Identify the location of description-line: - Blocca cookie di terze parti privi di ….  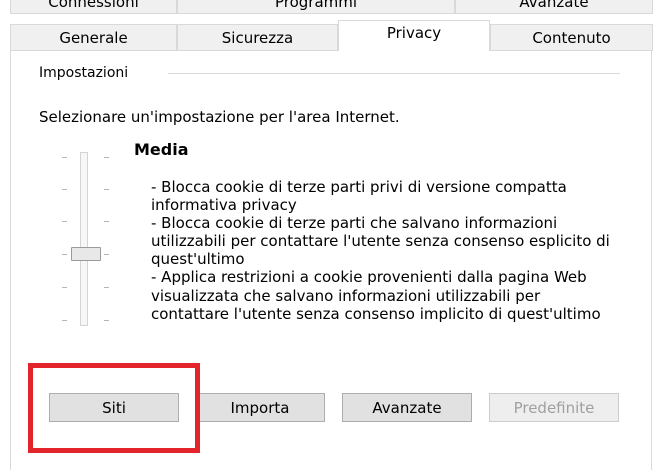
(359, 187).